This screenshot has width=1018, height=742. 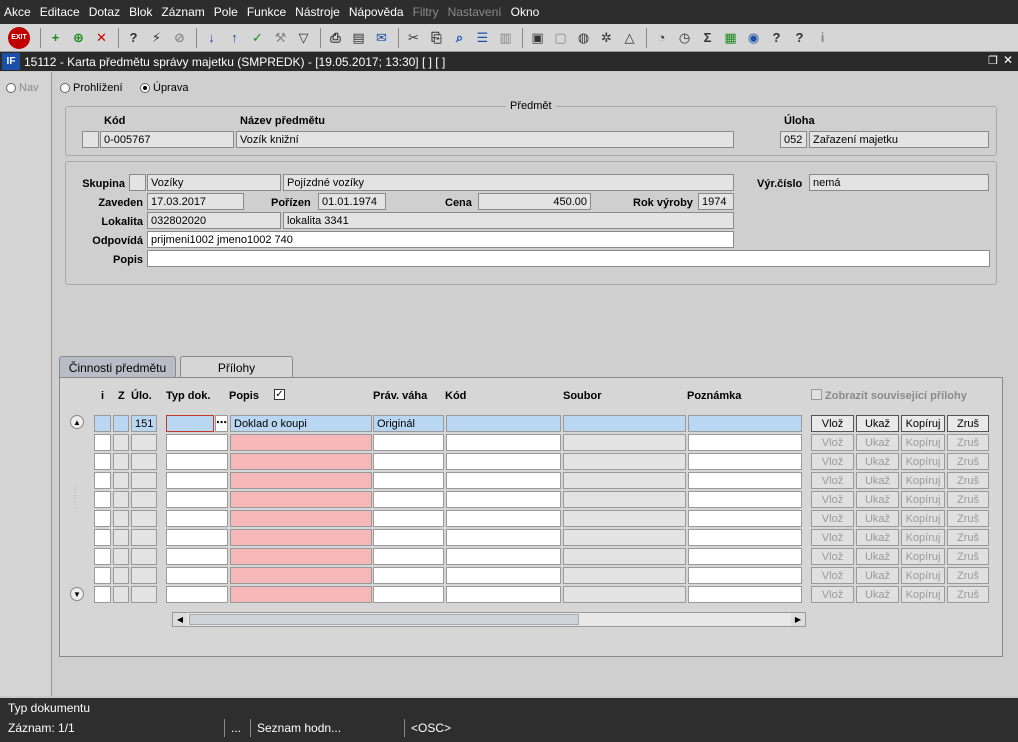 I want to click on search-icon: ⌕, so click(x=459, y=37).